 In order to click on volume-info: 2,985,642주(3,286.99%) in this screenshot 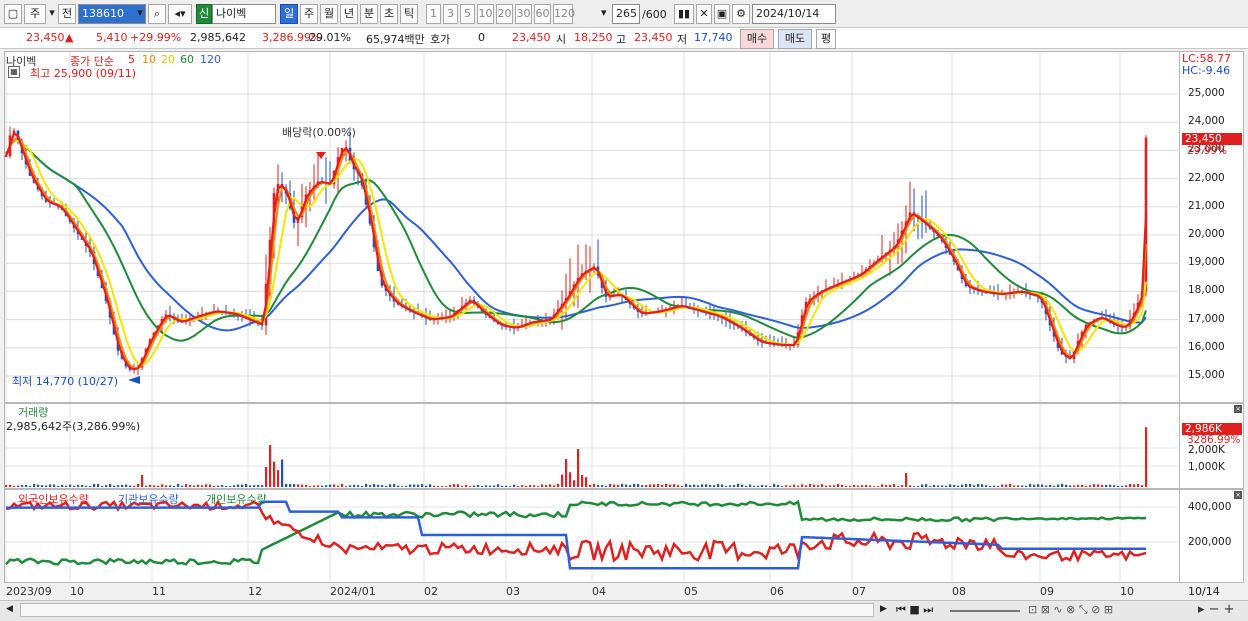, I will do `click(73, 426)`.